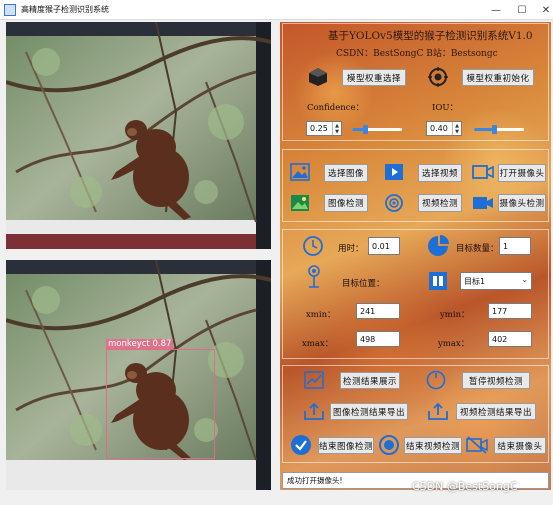 The width and height of the screenshot is (553, 505). Describe the element at coordinates (438, 281) in the screenshot. I see `target-list-icon` at that location.